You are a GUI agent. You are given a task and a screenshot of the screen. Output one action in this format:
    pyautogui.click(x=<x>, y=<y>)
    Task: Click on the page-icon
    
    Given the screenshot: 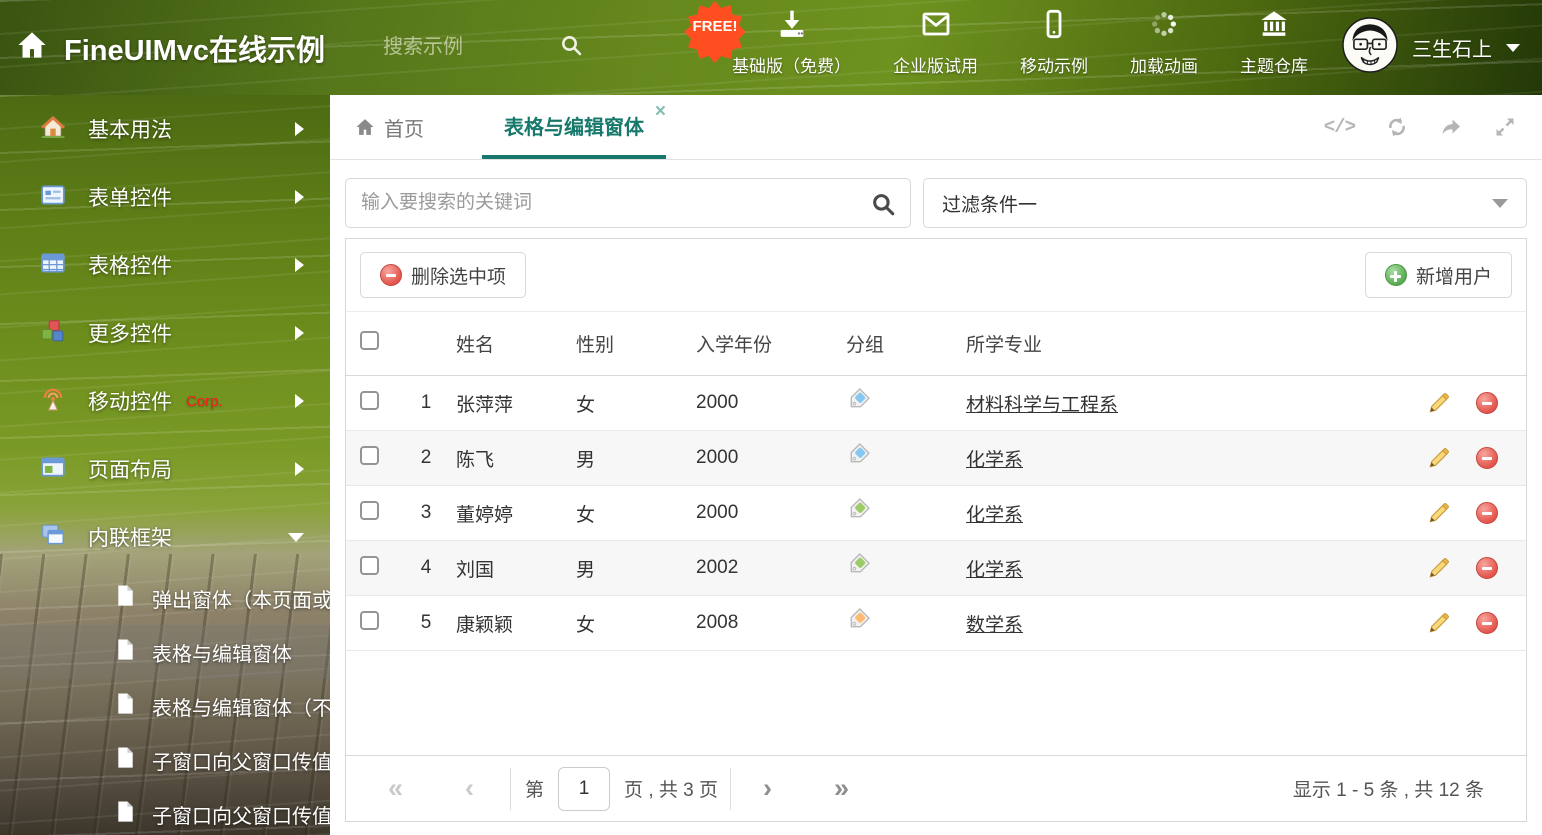 What is the action you would take?
    pyautogui.click(x=125, y=598)
    